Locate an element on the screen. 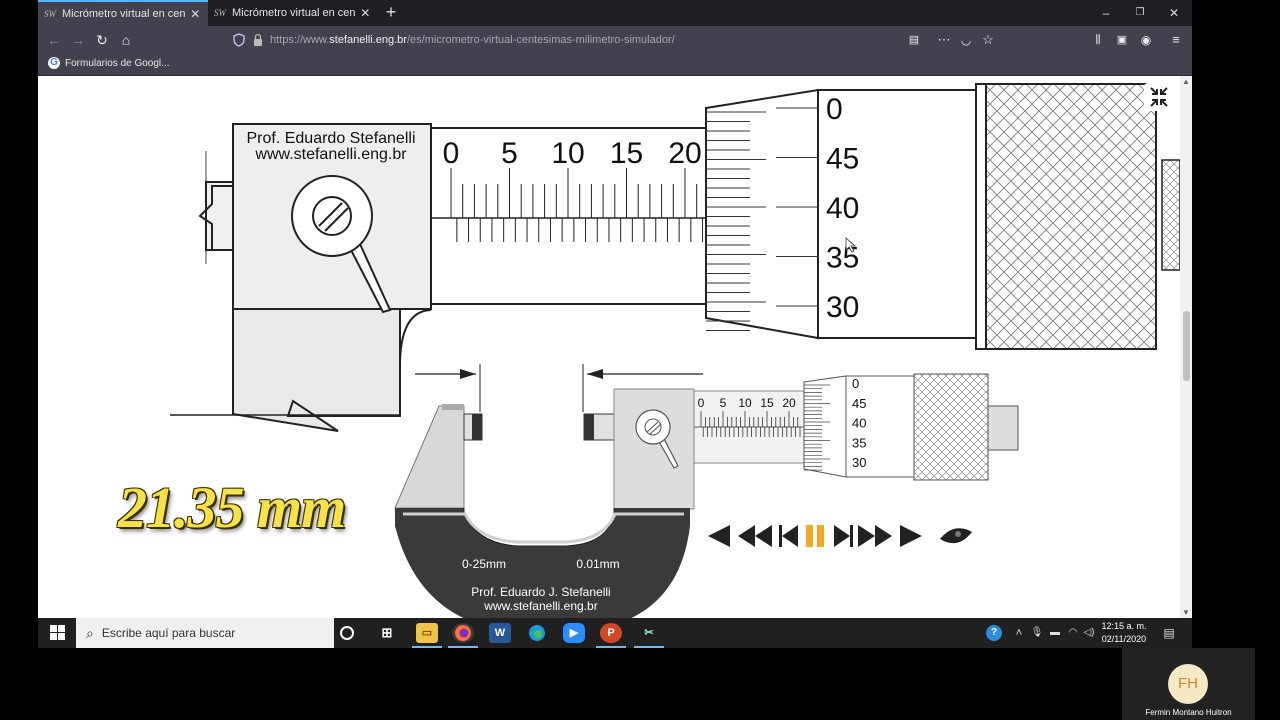 This screenshot has height=720, width=1280. resolution-label: 0.01mm is located at coordinates (597, 564).